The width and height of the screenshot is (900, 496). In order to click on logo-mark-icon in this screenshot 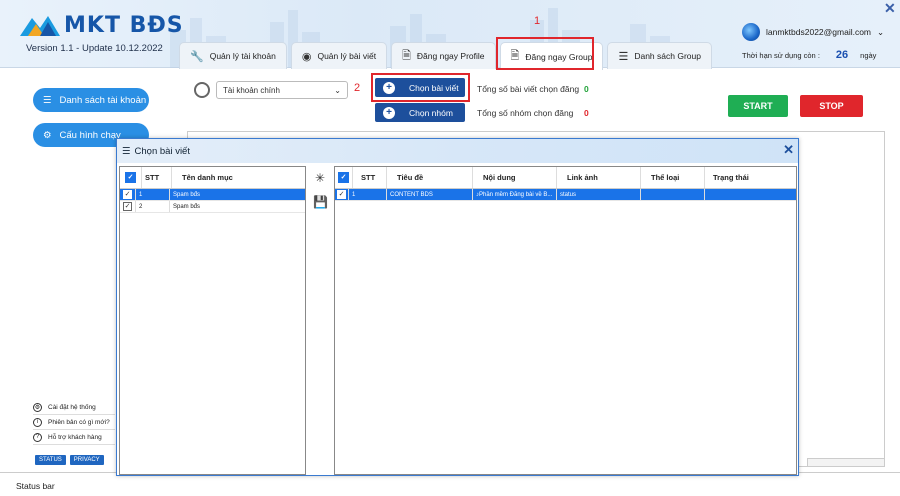, I will do `click(40, 26)`.